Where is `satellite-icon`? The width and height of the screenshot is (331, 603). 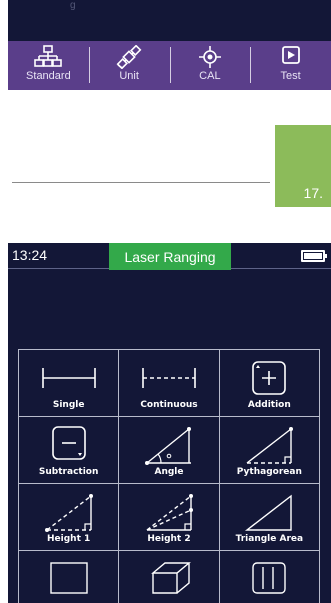 satellite-icon is located at coordinates (129, 57).